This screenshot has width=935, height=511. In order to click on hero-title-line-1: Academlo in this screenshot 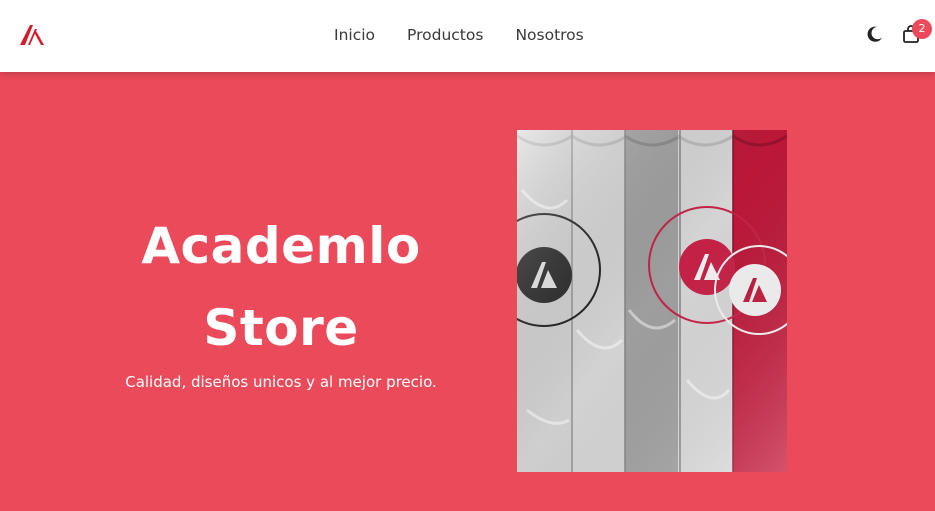, I will do `click(281, 246)`.